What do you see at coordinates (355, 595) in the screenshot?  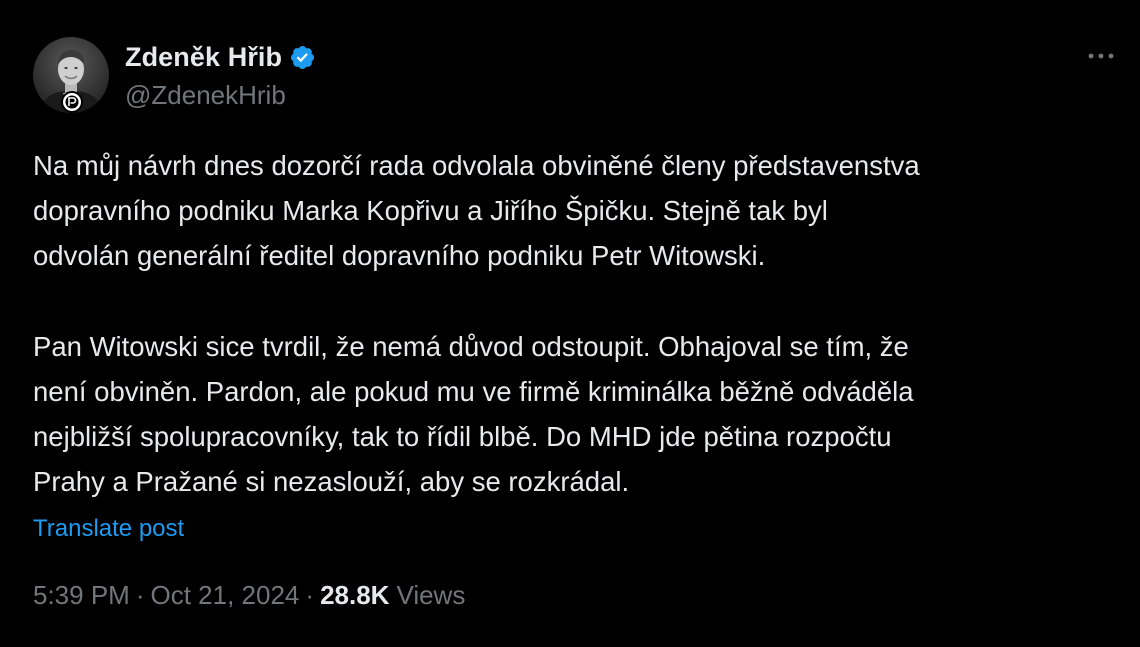 I see `views-count: 28.8K` at bounding box center [355, 595].